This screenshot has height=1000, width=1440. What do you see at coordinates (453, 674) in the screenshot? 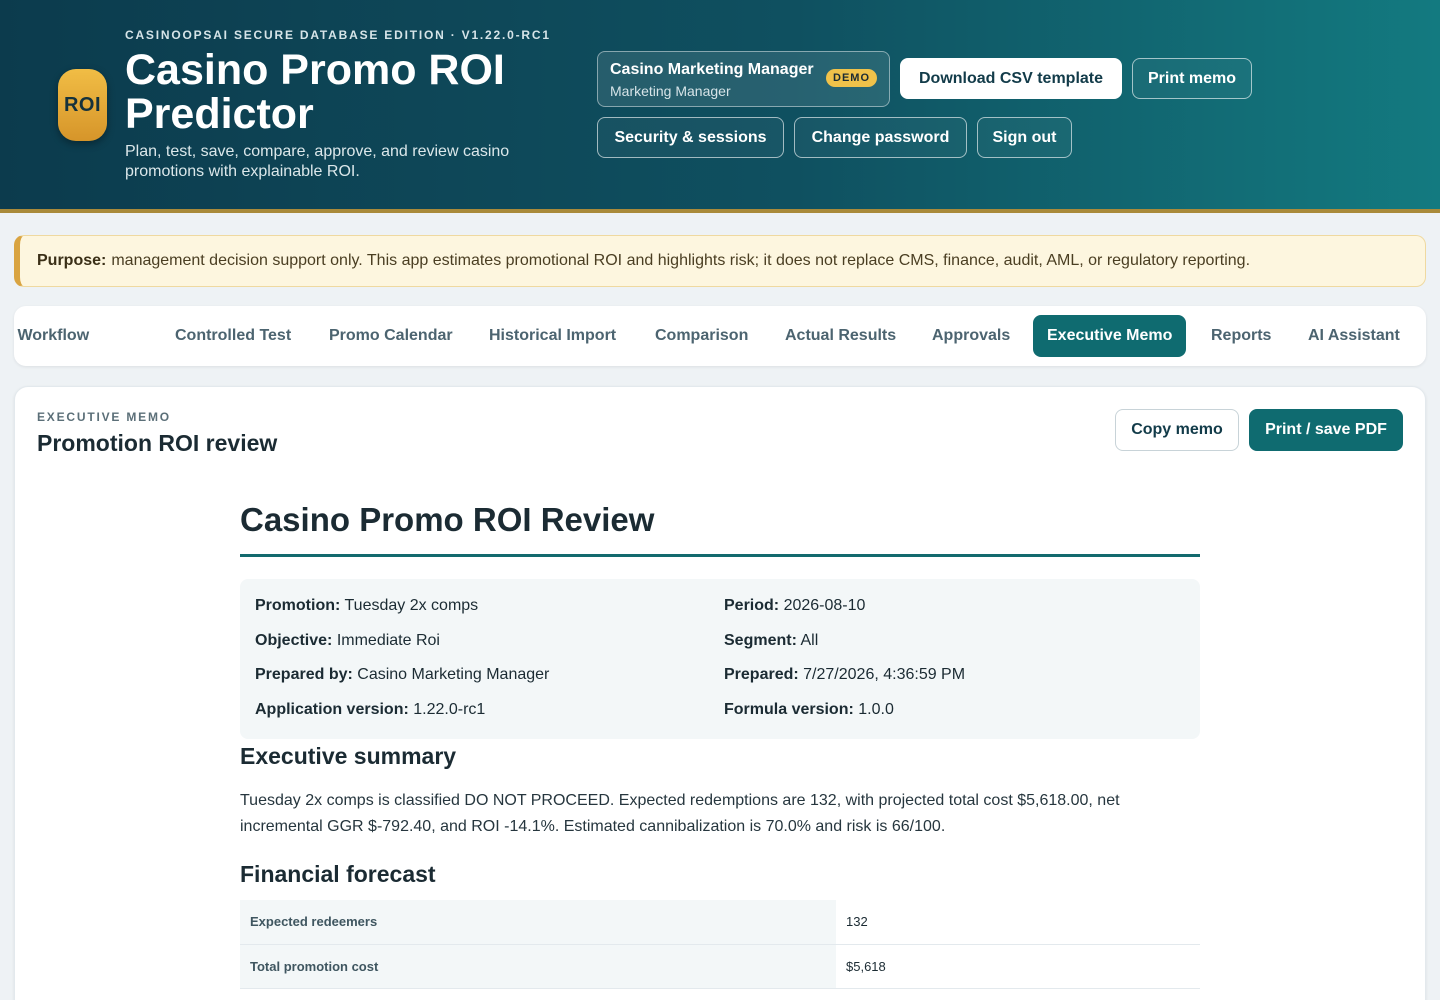
I see `meta-prepared-by-value: Casino Marketing Manager` at bounding box center [453, 674].